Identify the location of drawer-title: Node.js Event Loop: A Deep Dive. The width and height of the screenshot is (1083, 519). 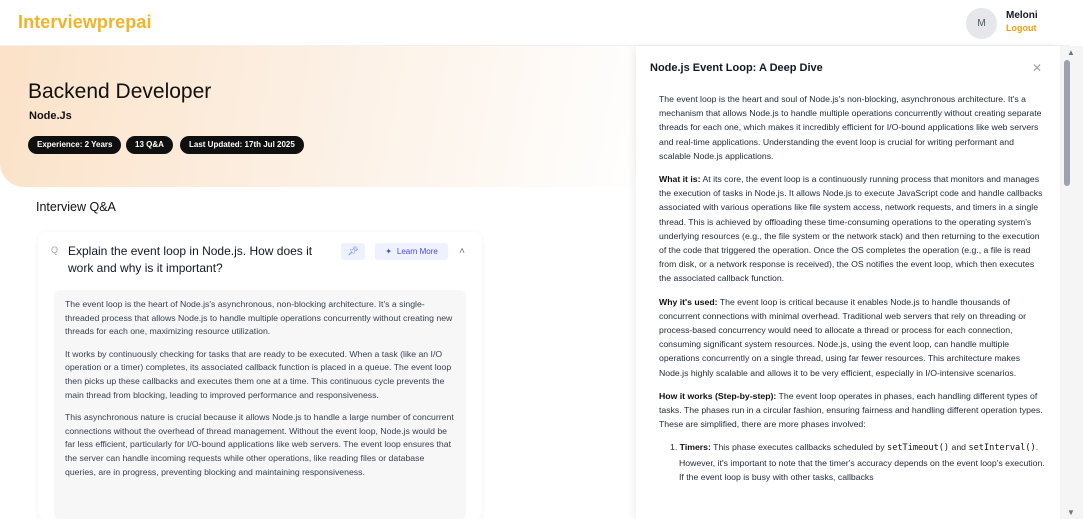
(736, 68).